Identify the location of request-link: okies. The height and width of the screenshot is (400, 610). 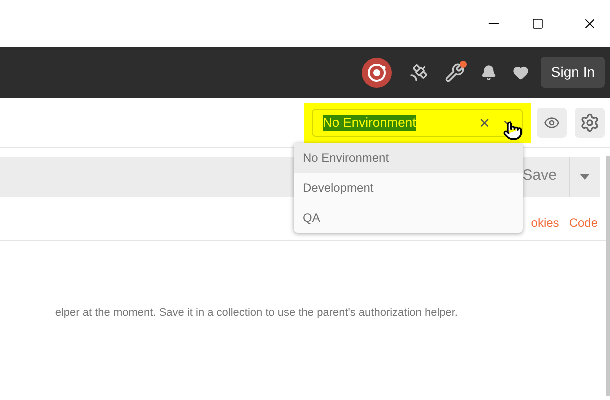
(545, 223).